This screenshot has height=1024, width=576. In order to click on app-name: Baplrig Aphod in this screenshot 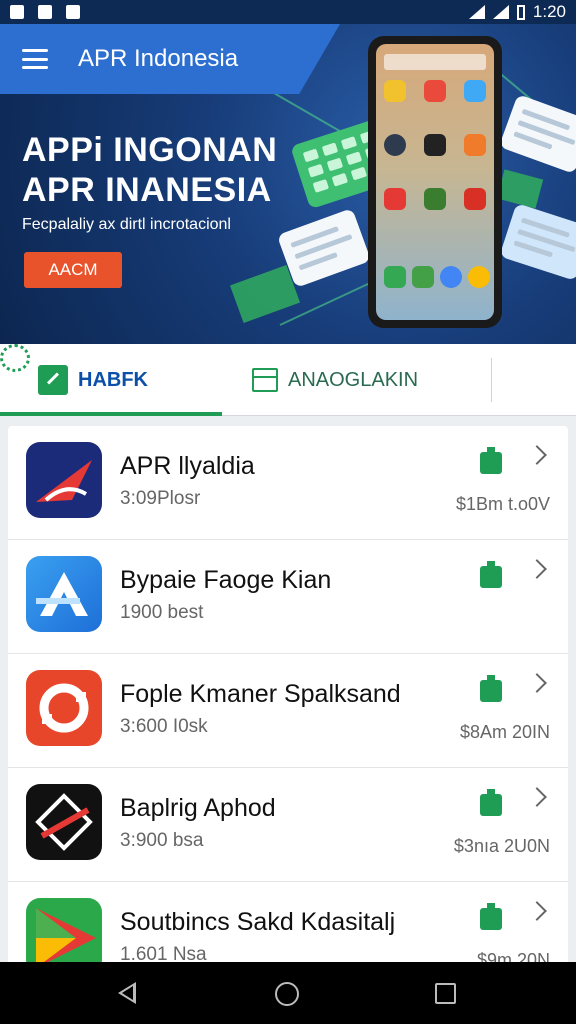, I will do `click(198, 808)`.